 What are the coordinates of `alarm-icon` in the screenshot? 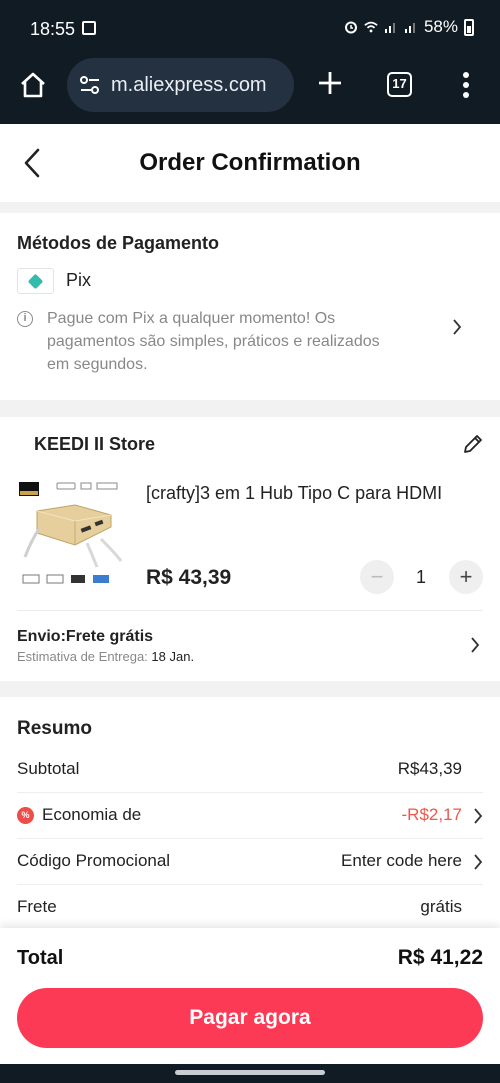 It's located at (350, 27).